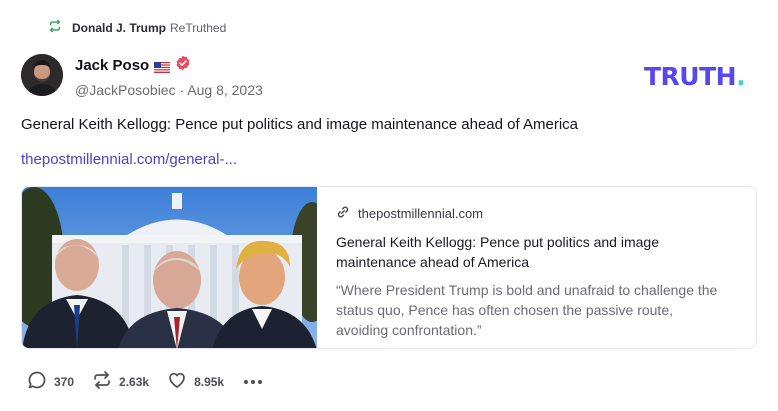  What do you see at coordinates (125, 90) in the screenshot?
I see `author-handle: @JackPosobiec` at bounding box center [125, 90].